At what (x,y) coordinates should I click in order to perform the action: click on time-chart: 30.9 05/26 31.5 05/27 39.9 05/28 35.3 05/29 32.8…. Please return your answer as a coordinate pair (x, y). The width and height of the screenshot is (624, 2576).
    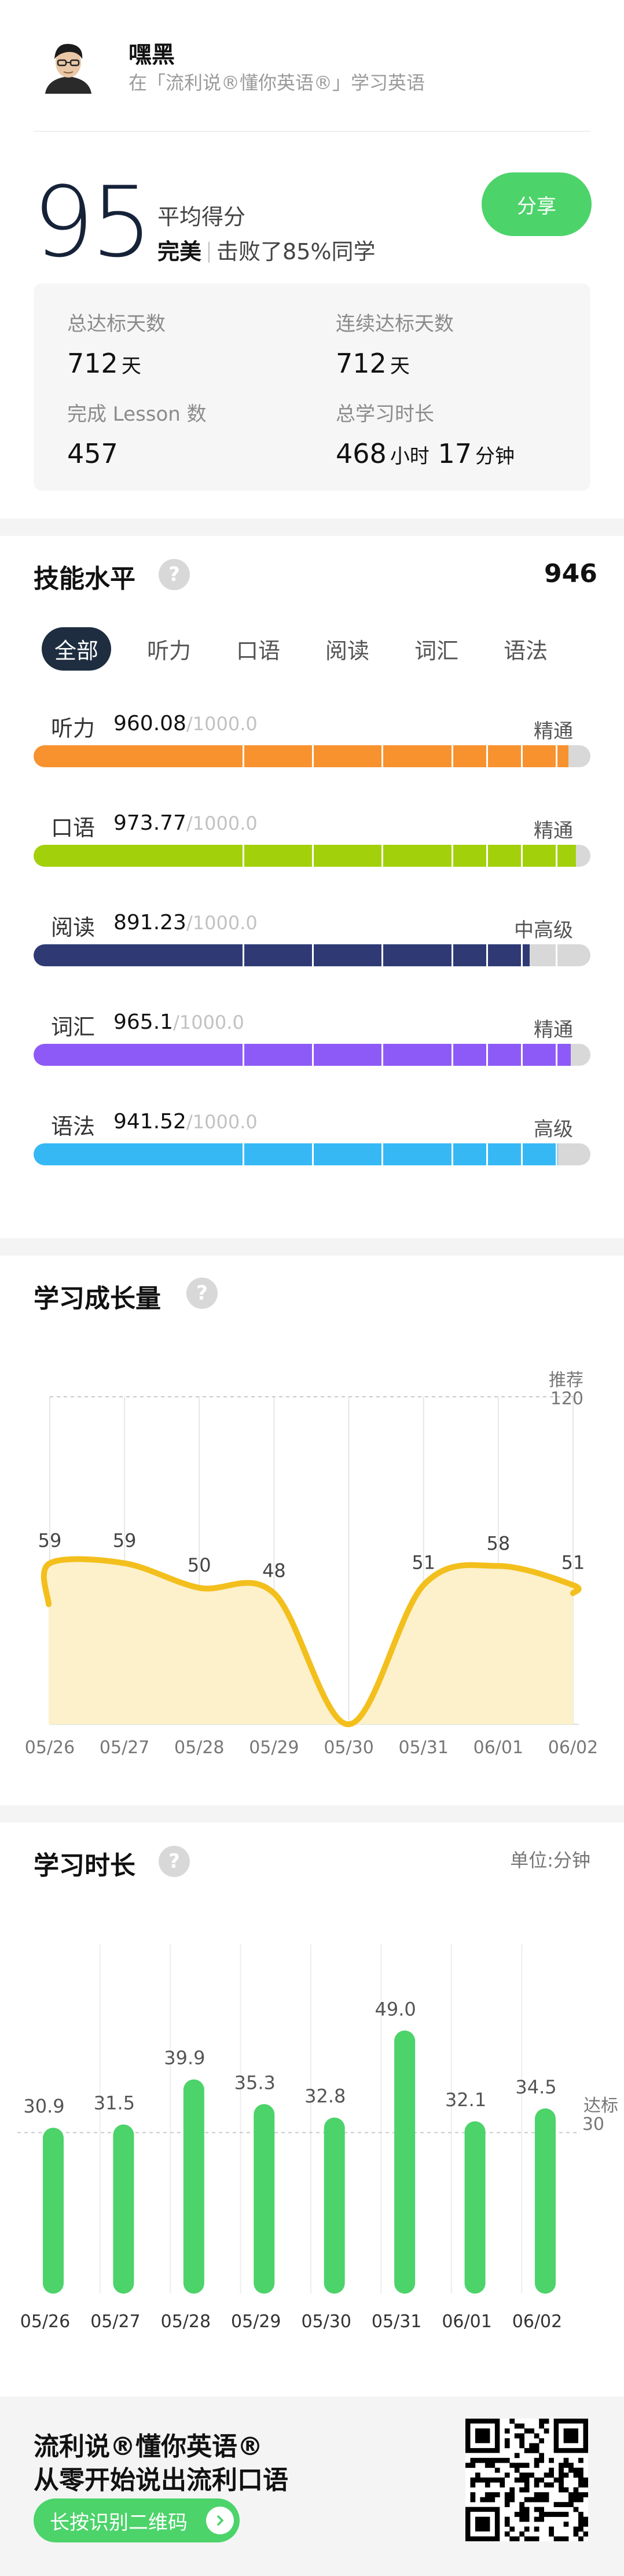
    Looking at the image, I should click on (298, 2138).